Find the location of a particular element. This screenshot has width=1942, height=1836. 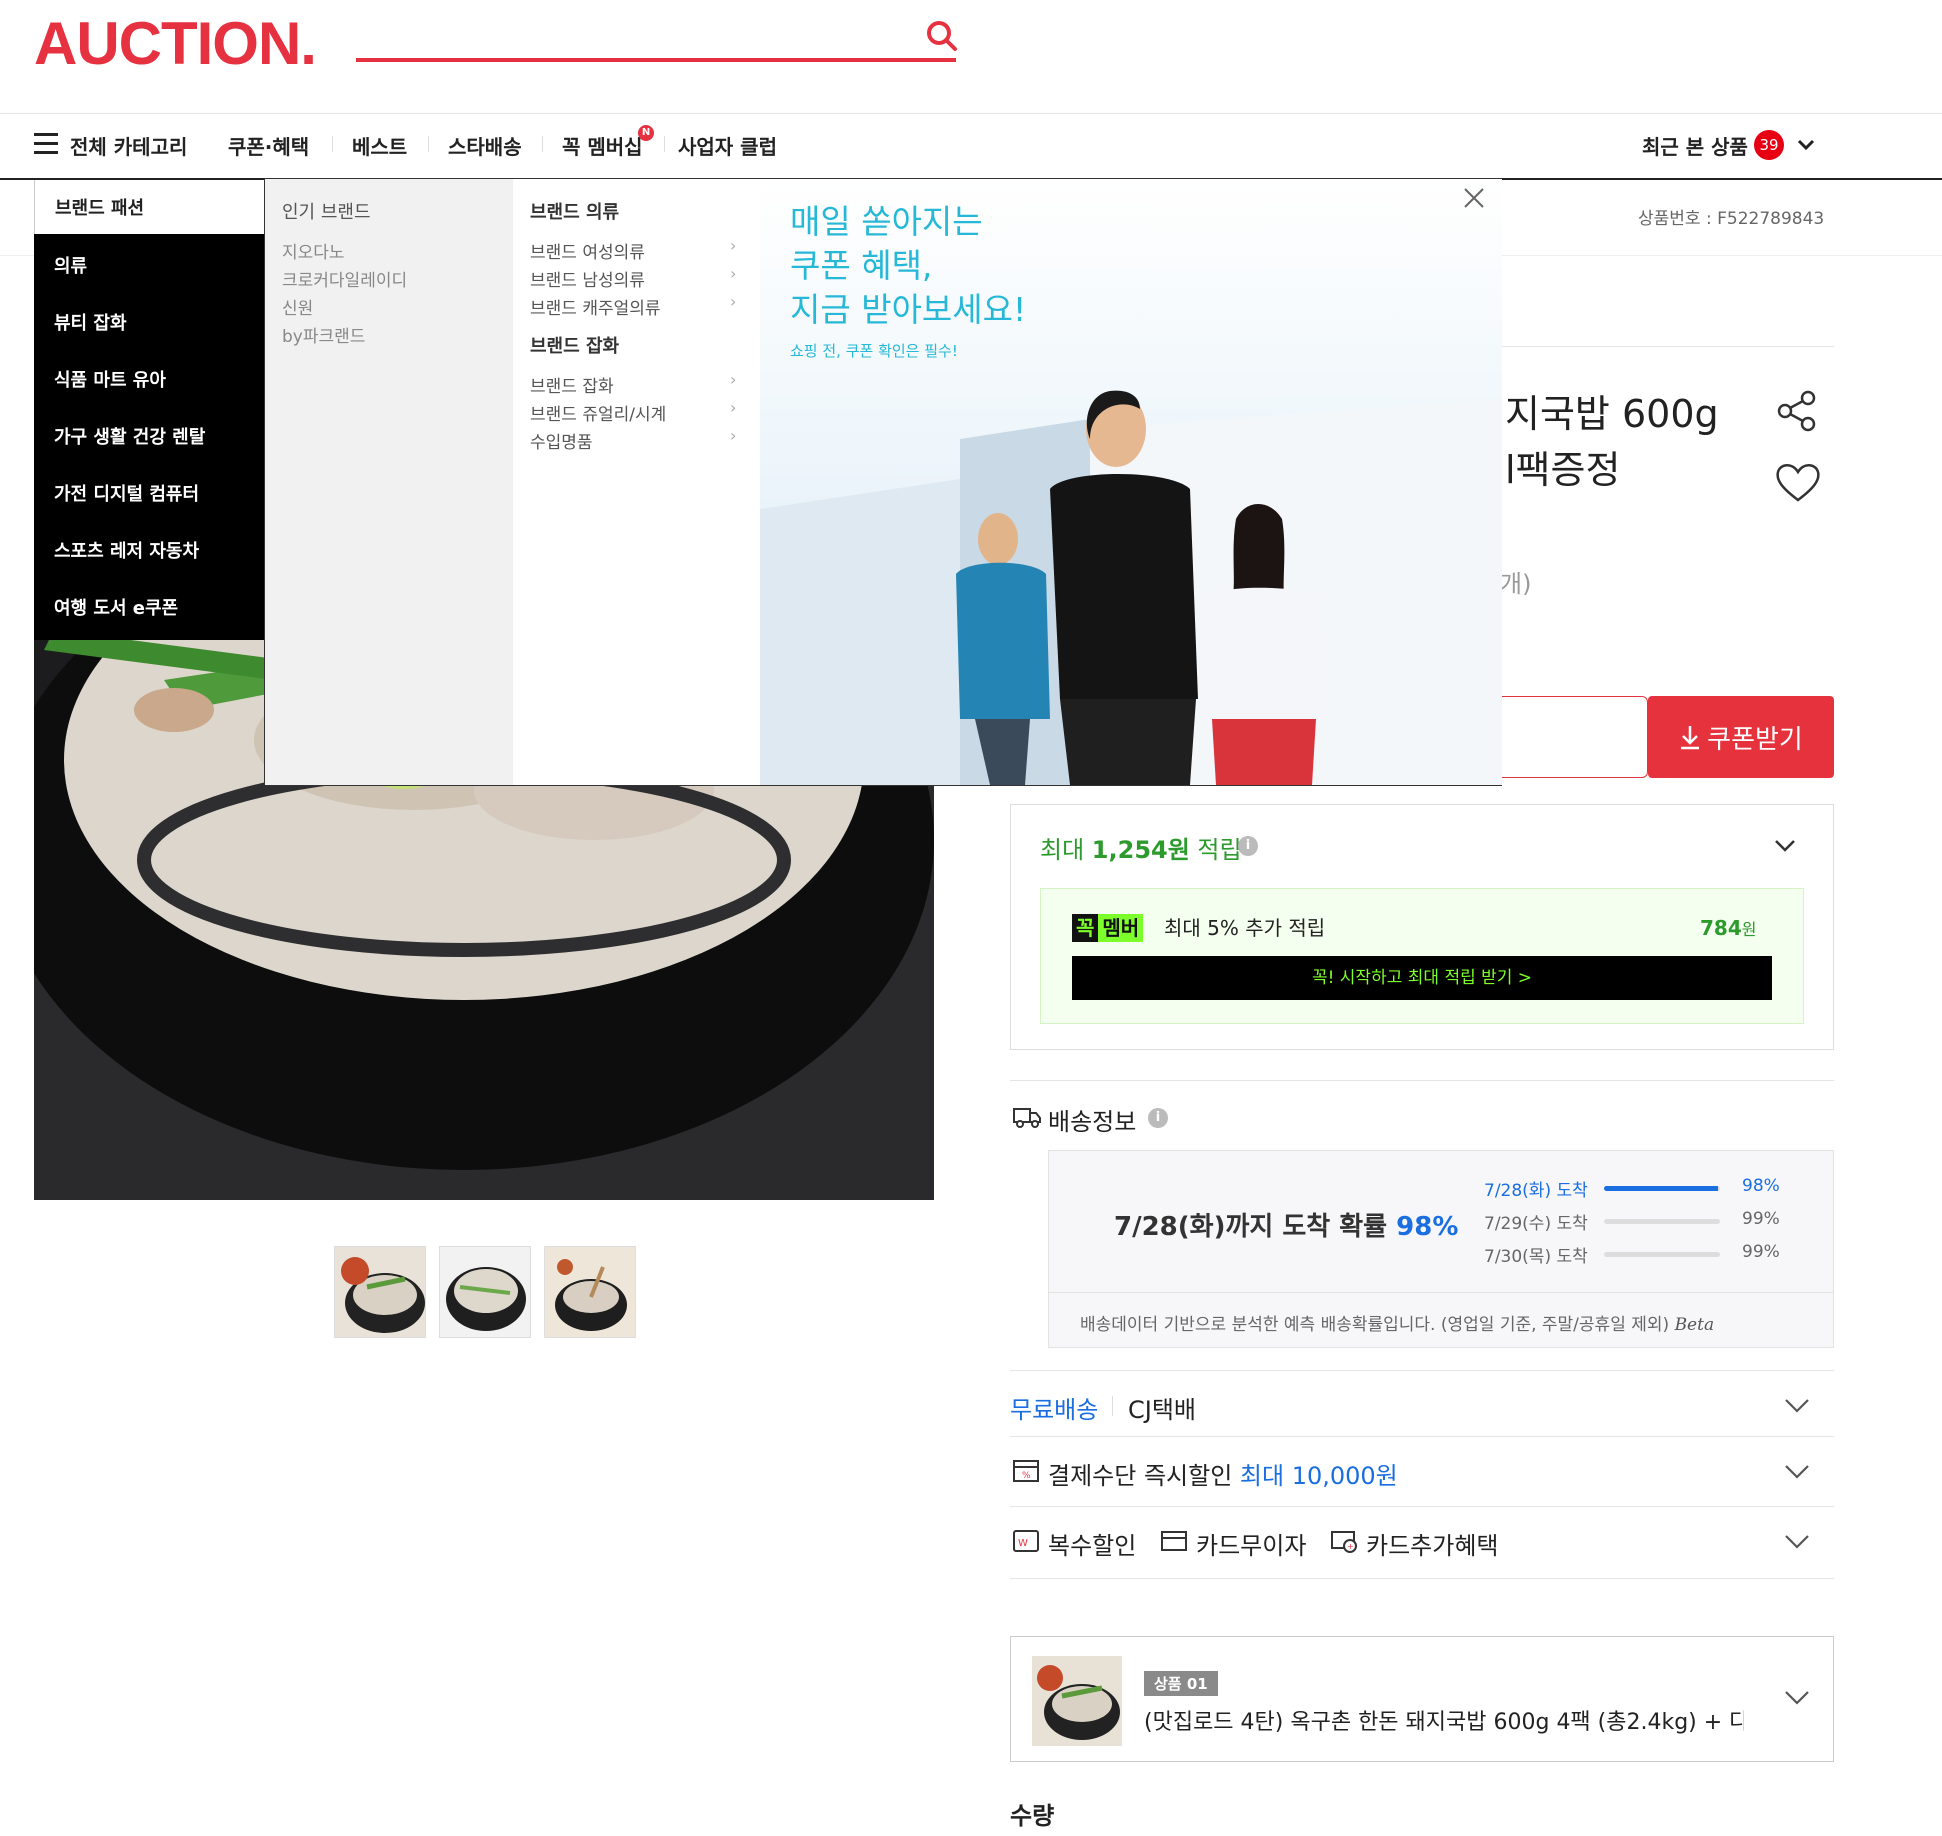

auction-logo: AUCTION. is located at coordinates (175, 44).